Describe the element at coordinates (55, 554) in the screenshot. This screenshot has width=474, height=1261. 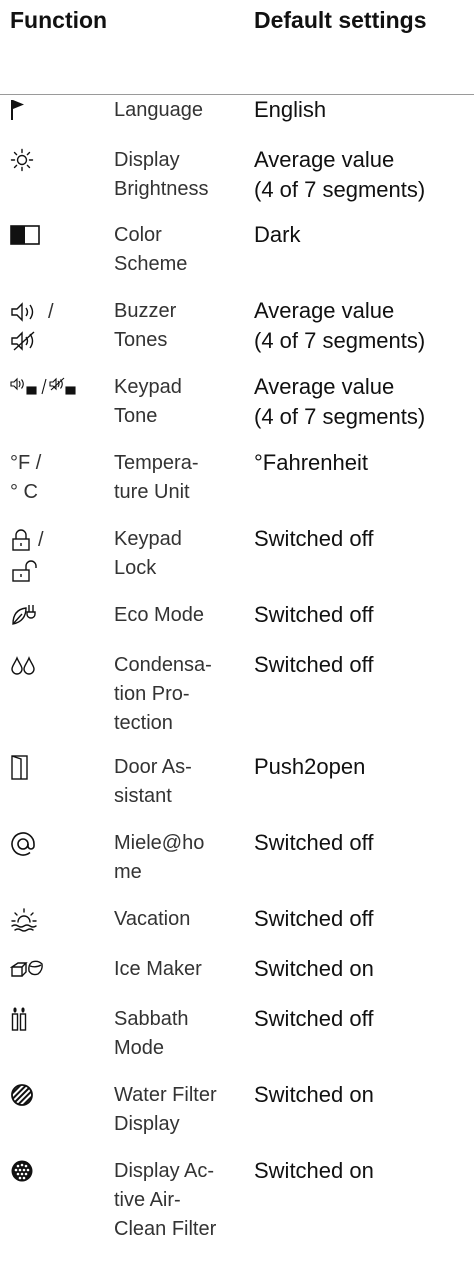
I see `lock-icon: /` at that location.